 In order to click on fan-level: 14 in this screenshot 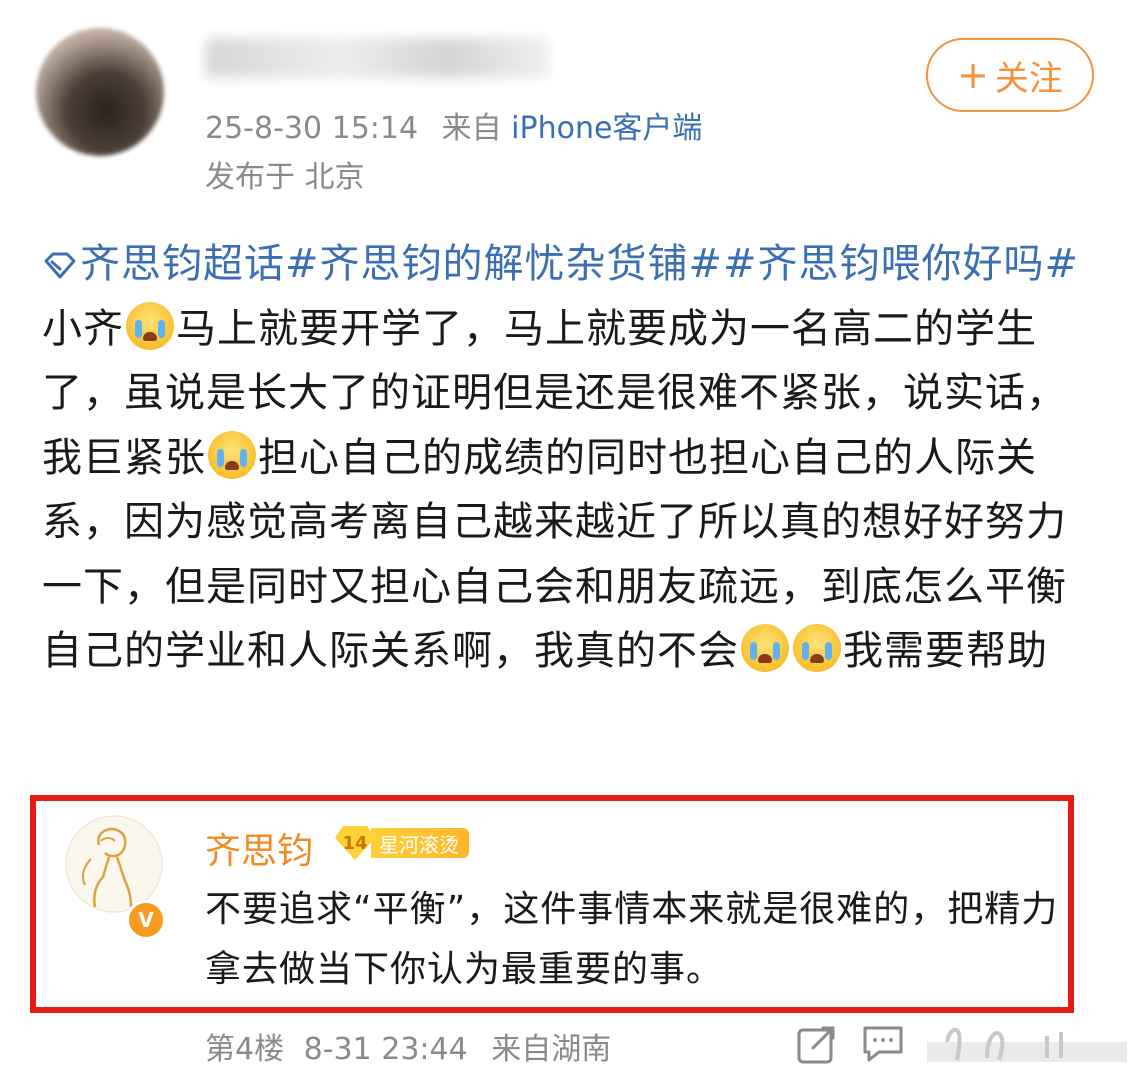, I will do `click(355, 843)`.